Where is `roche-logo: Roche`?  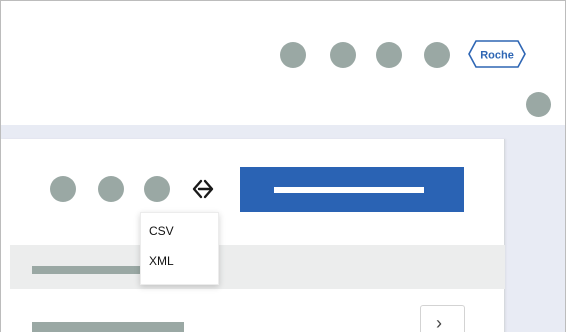 roche-logo: Roche is located at coordinates (497, 54).